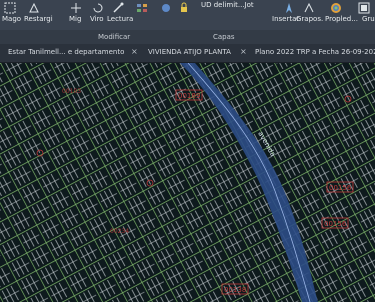  Describe the element at coordinates (184, 8) in the screenshot. I see `layer-lock-icon` at that location.